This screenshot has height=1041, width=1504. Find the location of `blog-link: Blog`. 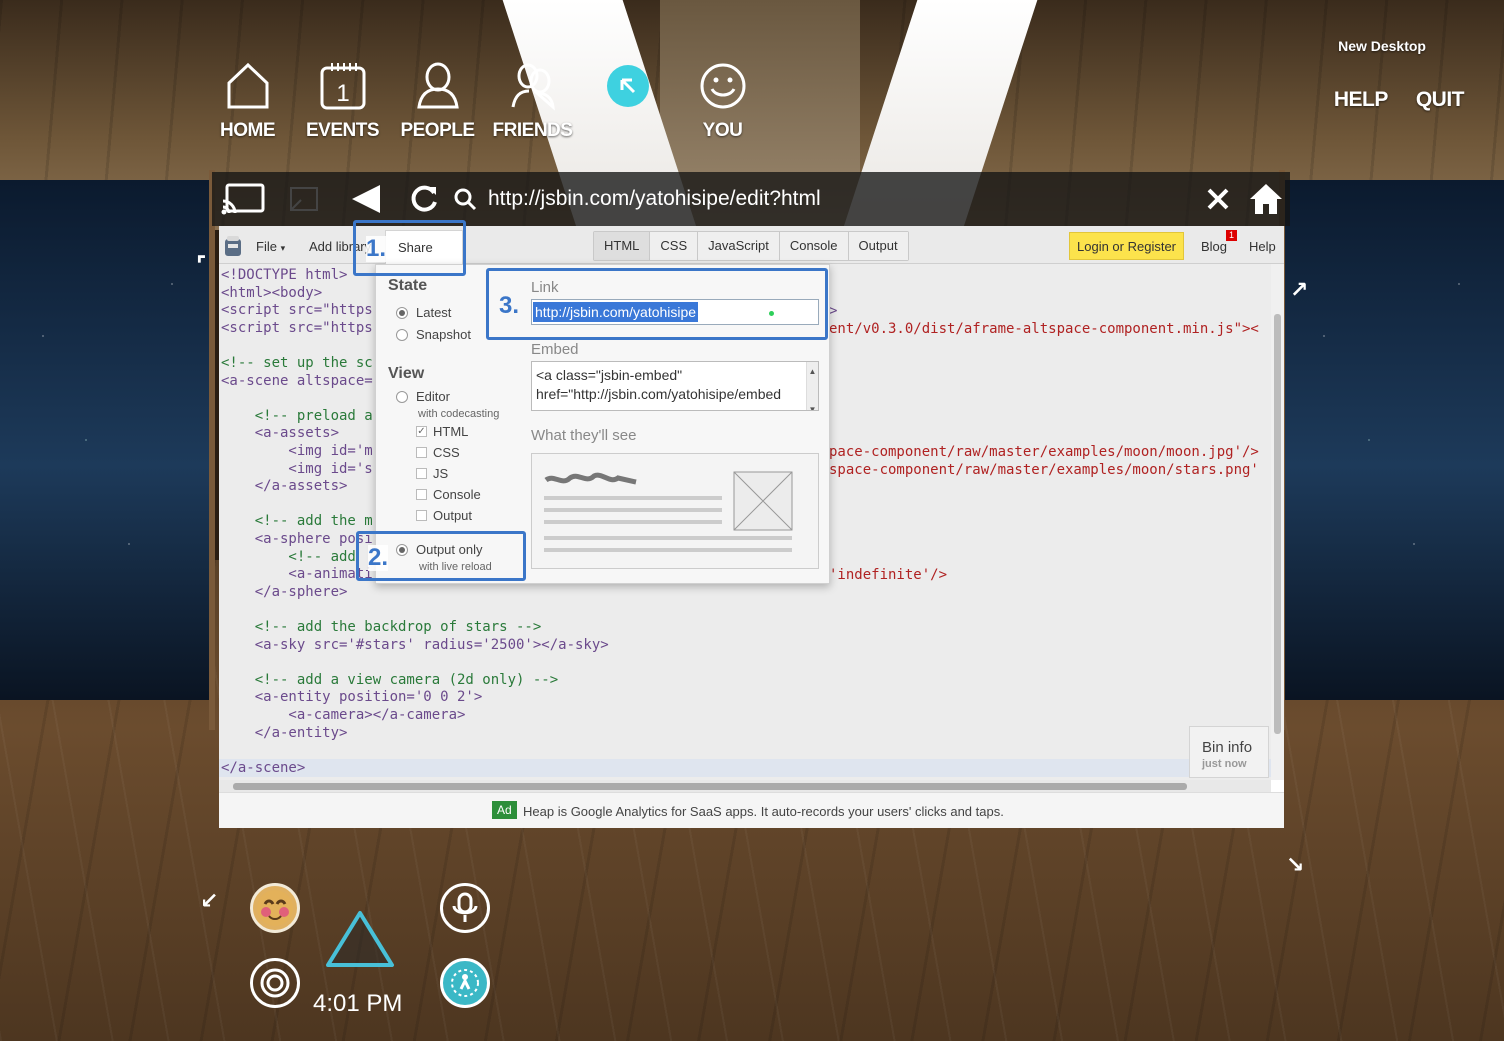

blog-link: Blog is located at coordinates (1214, 246).